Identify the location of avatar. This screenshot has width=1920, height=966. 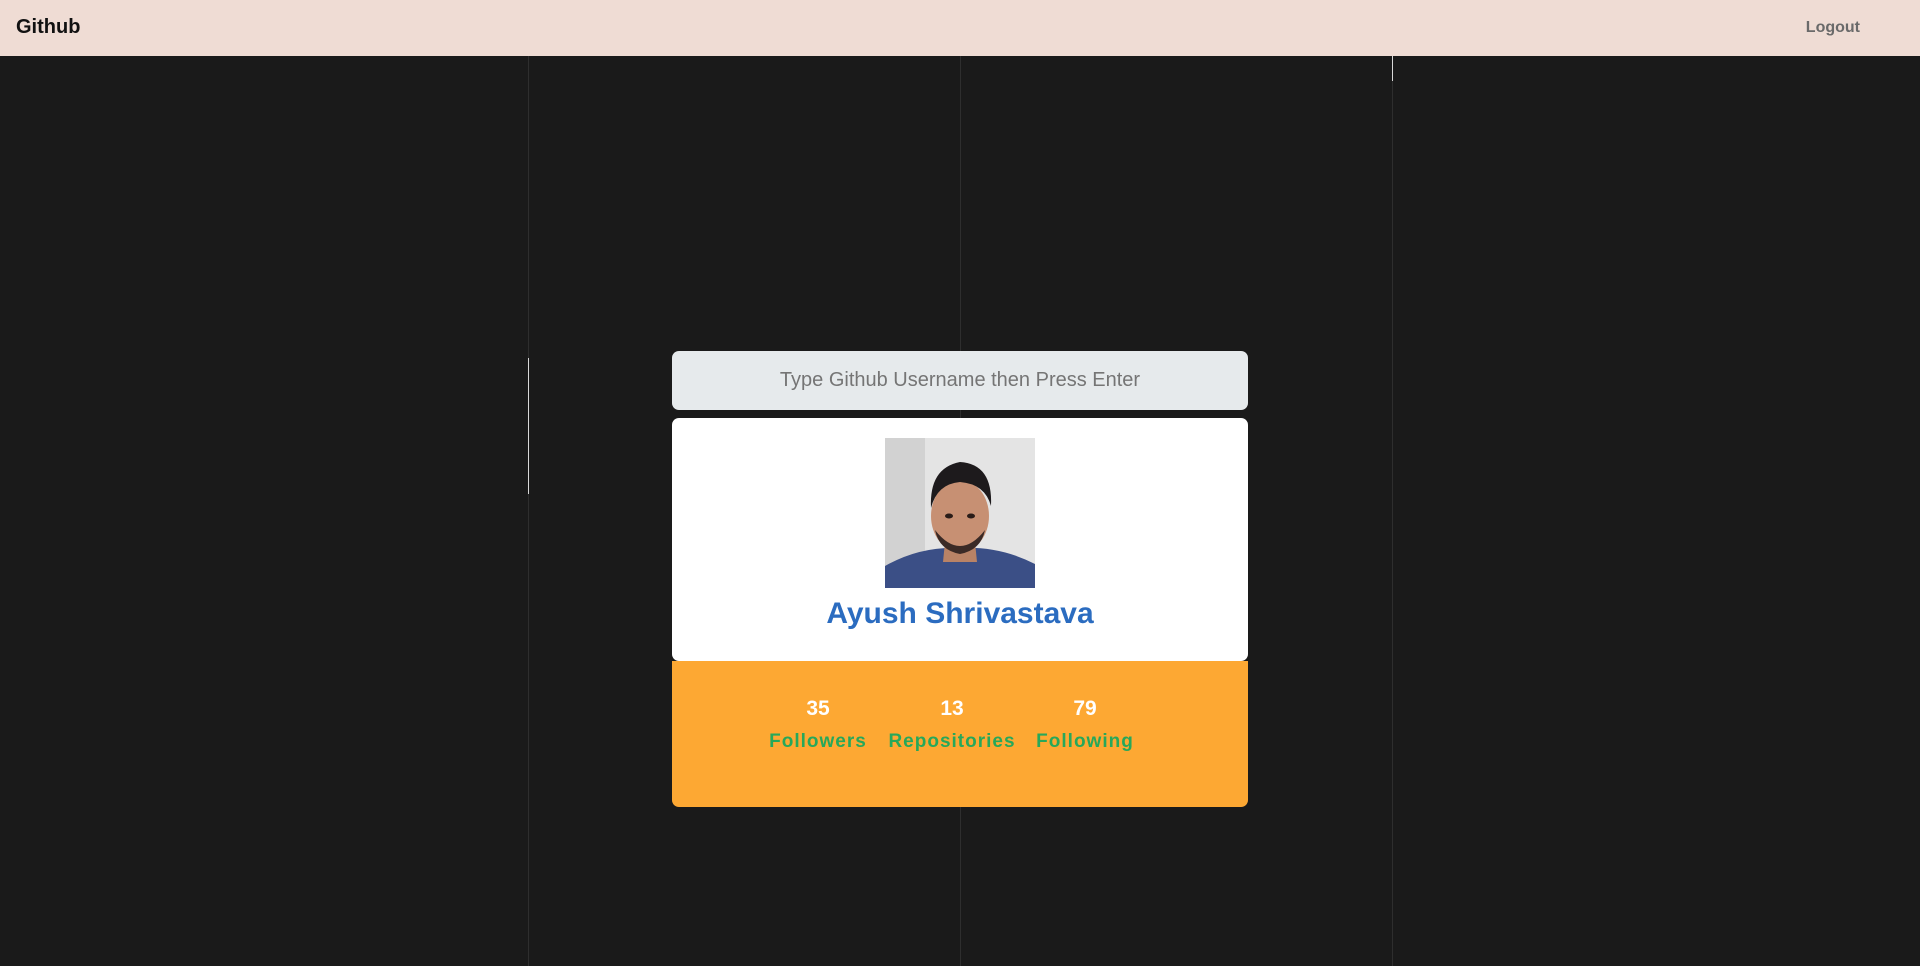
(960, 513).